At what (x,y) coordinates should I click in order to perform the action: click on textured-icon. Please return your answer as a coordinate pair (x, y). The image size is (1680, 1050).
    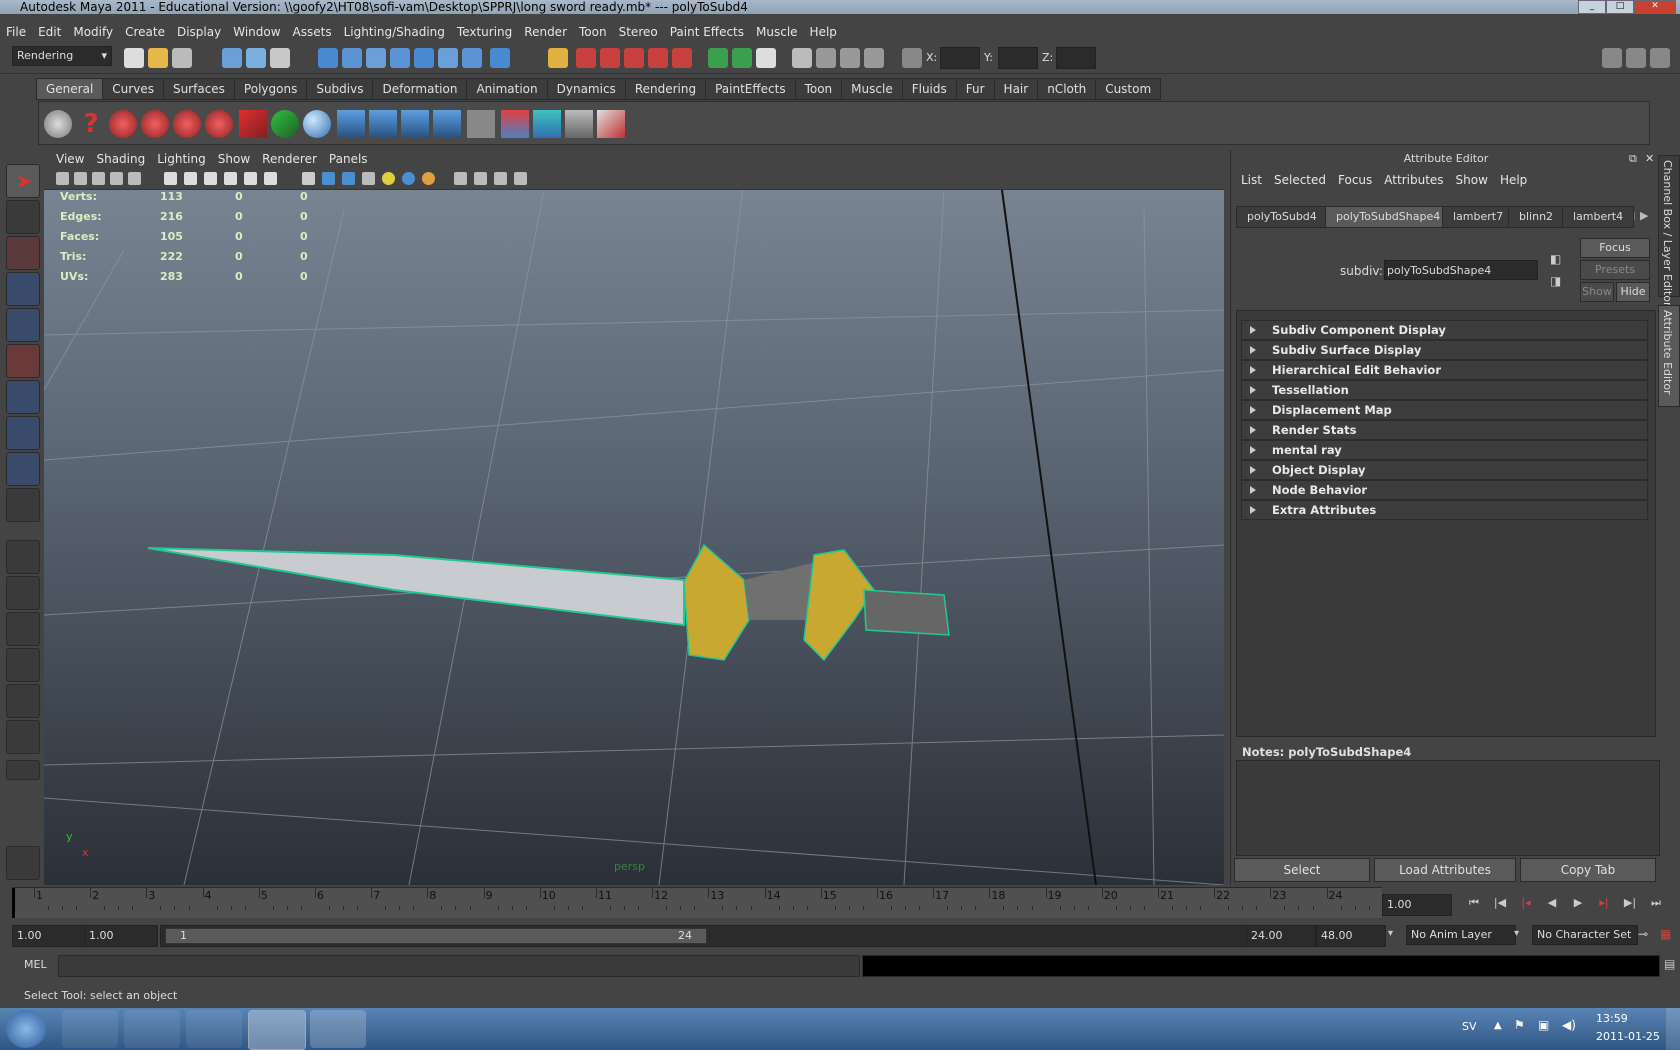
    Looking at the image, I should click on (230, 178).